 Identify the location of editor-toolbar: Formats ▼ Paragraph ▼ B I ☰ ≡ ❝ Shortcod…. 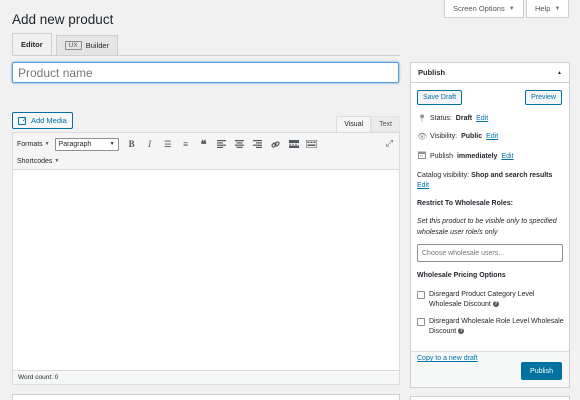
(206, 151).